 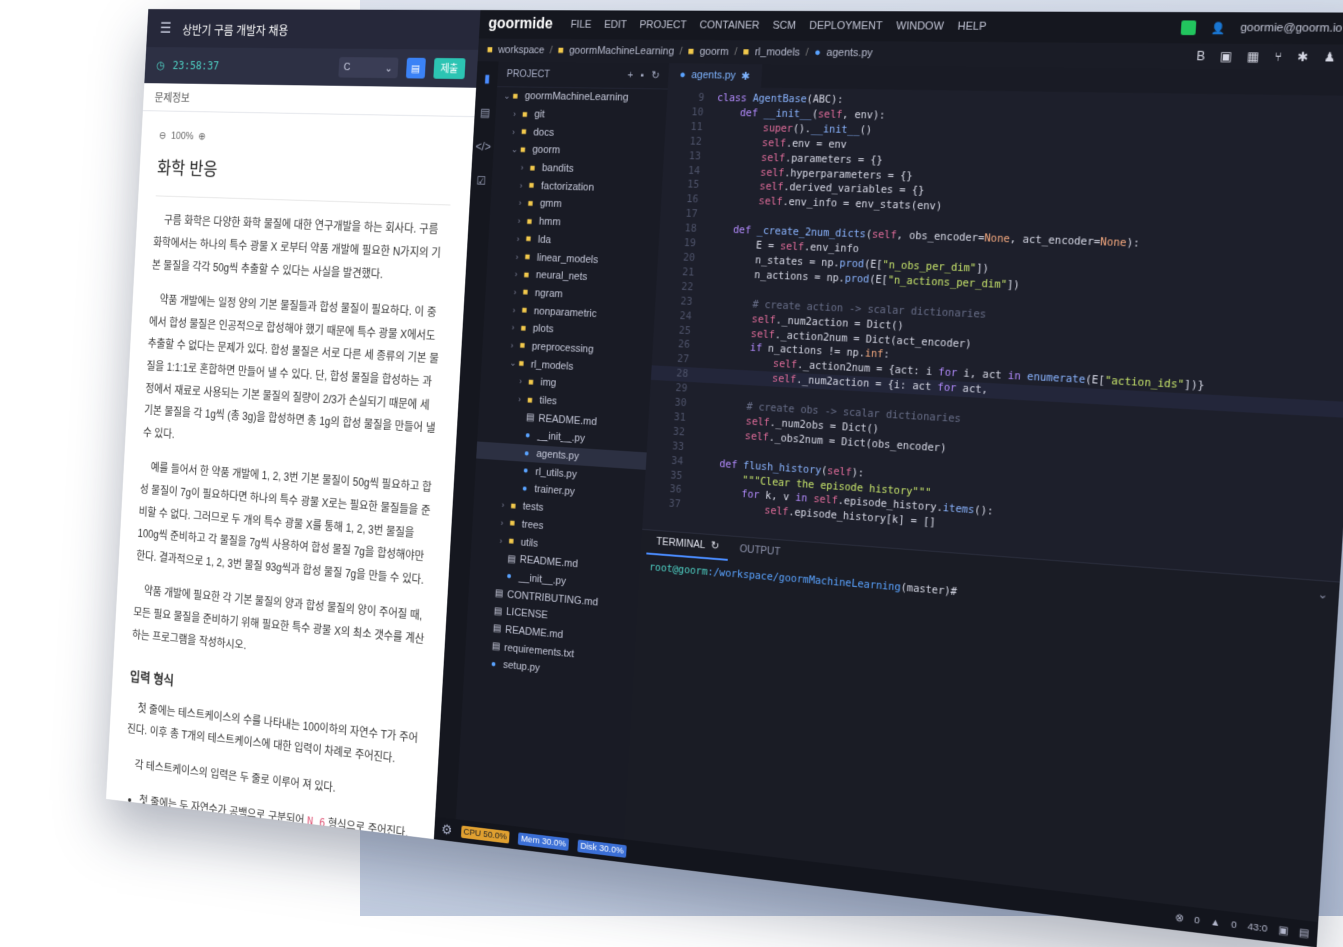 I want to click on code-icon: </>, so click(x=483, y=146).